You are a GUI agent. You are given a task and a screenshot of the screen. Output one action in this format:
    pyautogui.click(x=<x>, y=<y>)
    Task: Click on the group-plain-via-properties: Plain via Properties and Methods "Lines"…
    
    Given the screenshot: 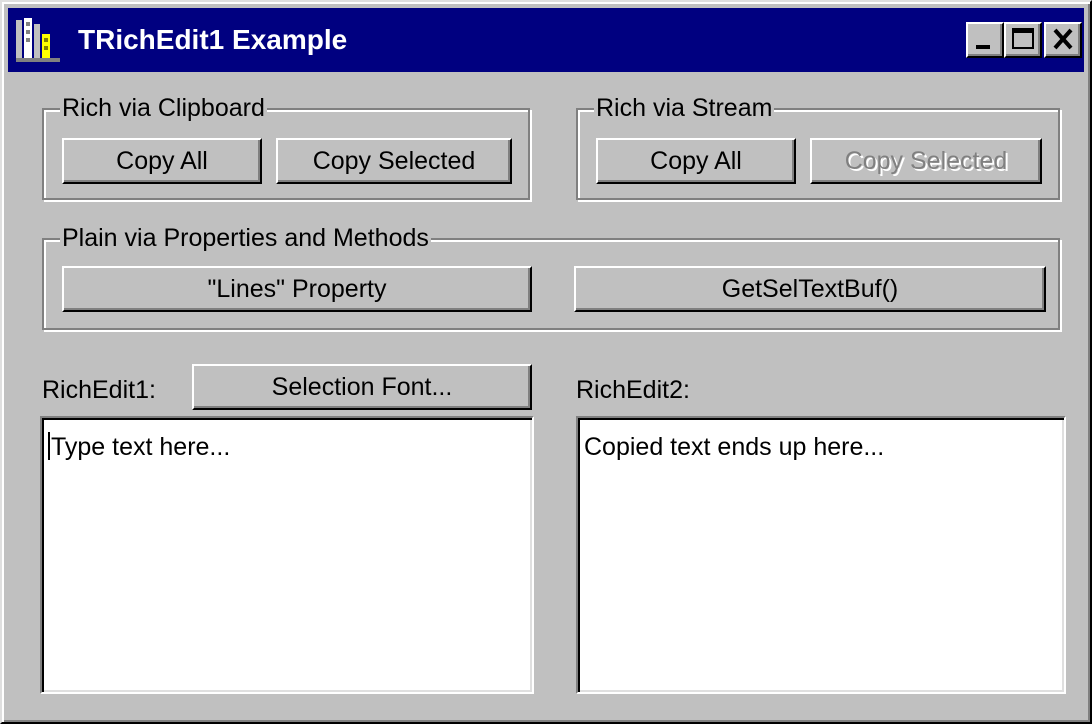 What is the action you would take?
    pyautogui.click(x=551, y=276)
    